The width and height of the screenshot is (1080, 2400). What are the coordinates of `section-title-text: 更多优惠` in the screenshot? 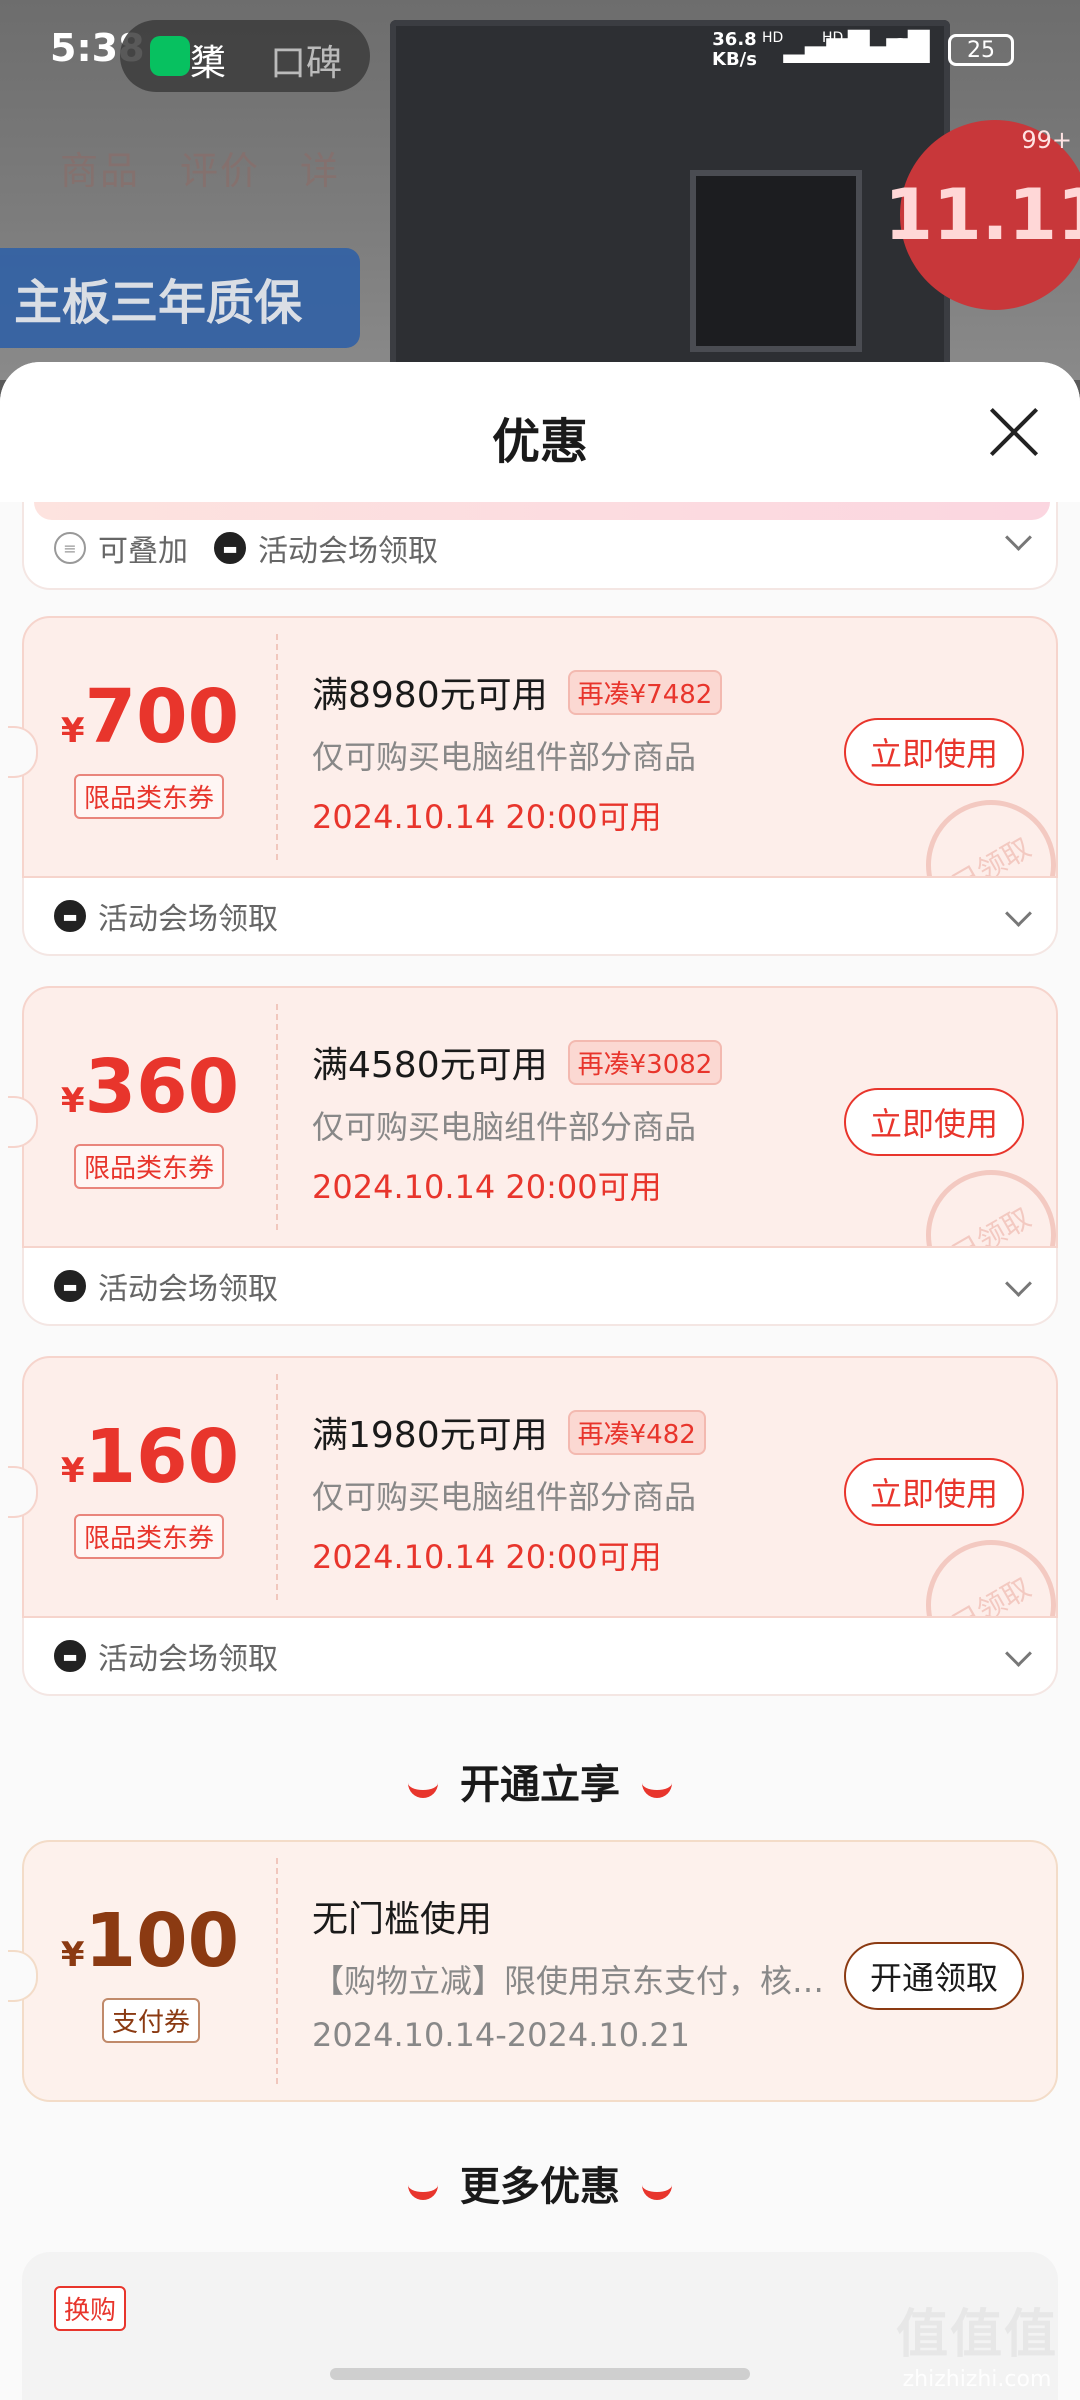 It's located at (540, 2187).